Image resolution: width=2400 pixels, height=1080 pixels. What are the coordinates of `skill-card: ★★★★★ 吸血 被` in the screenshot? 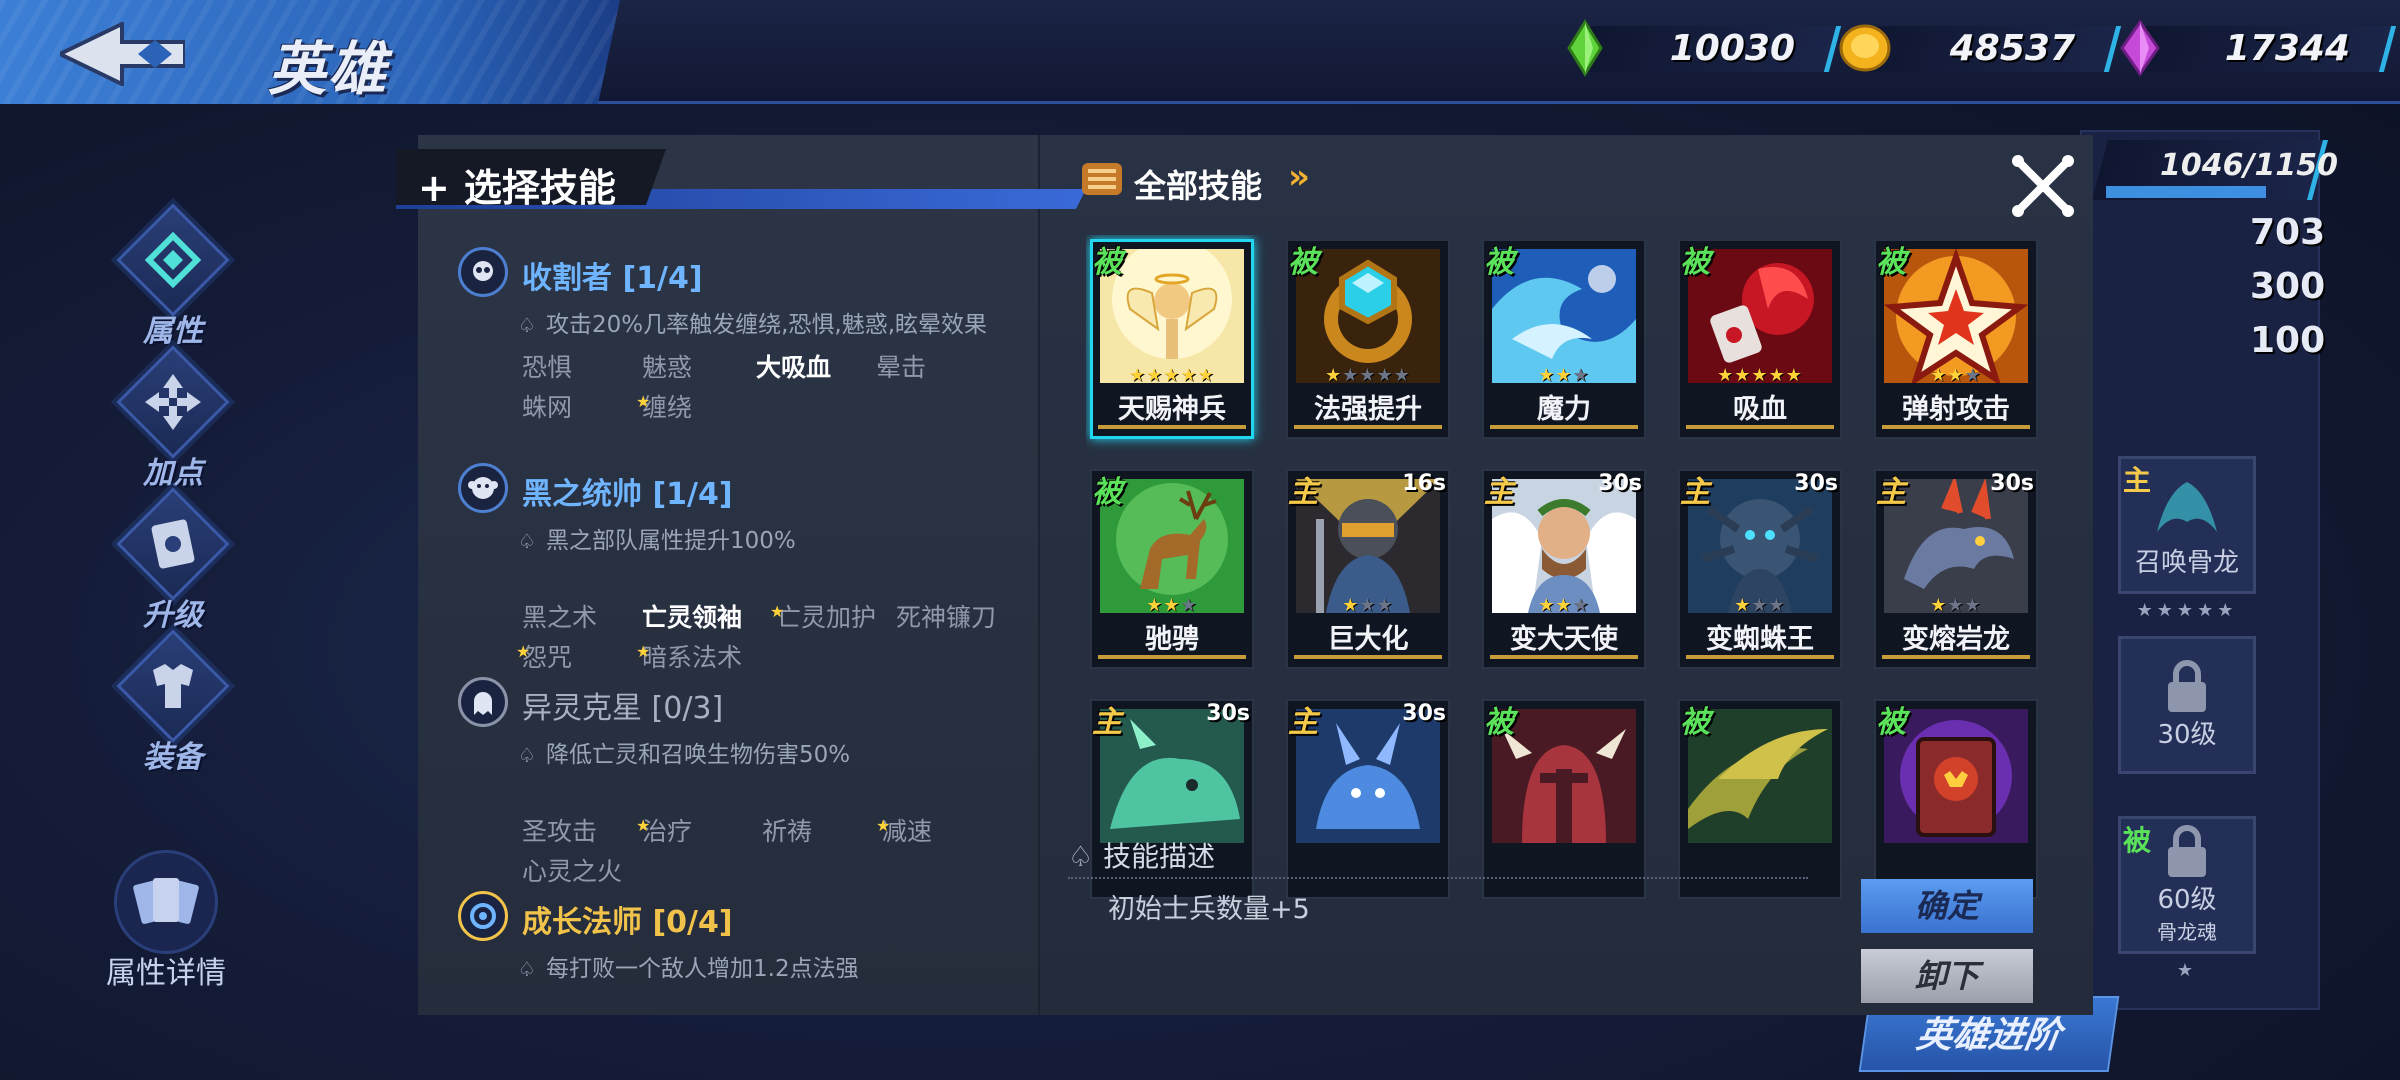 It's located at (1760, 339).